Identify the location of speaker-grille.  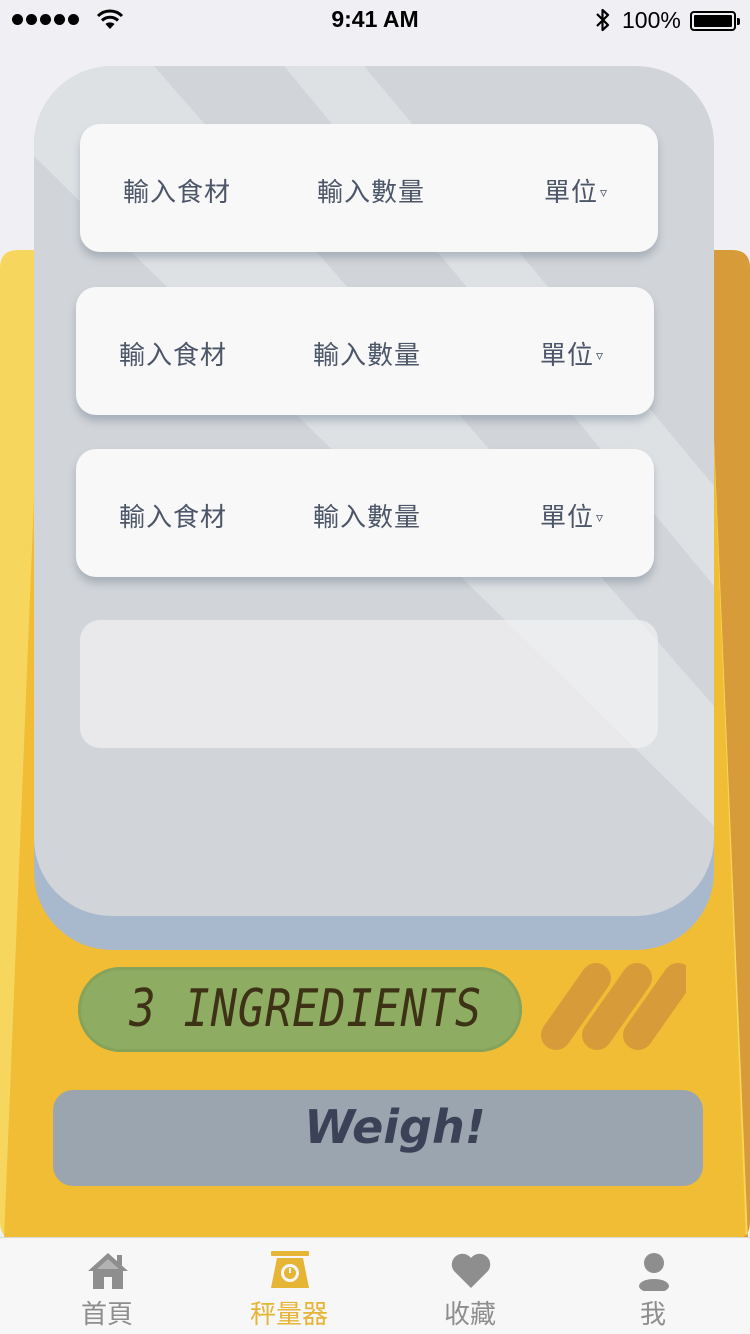
(613, 1006).